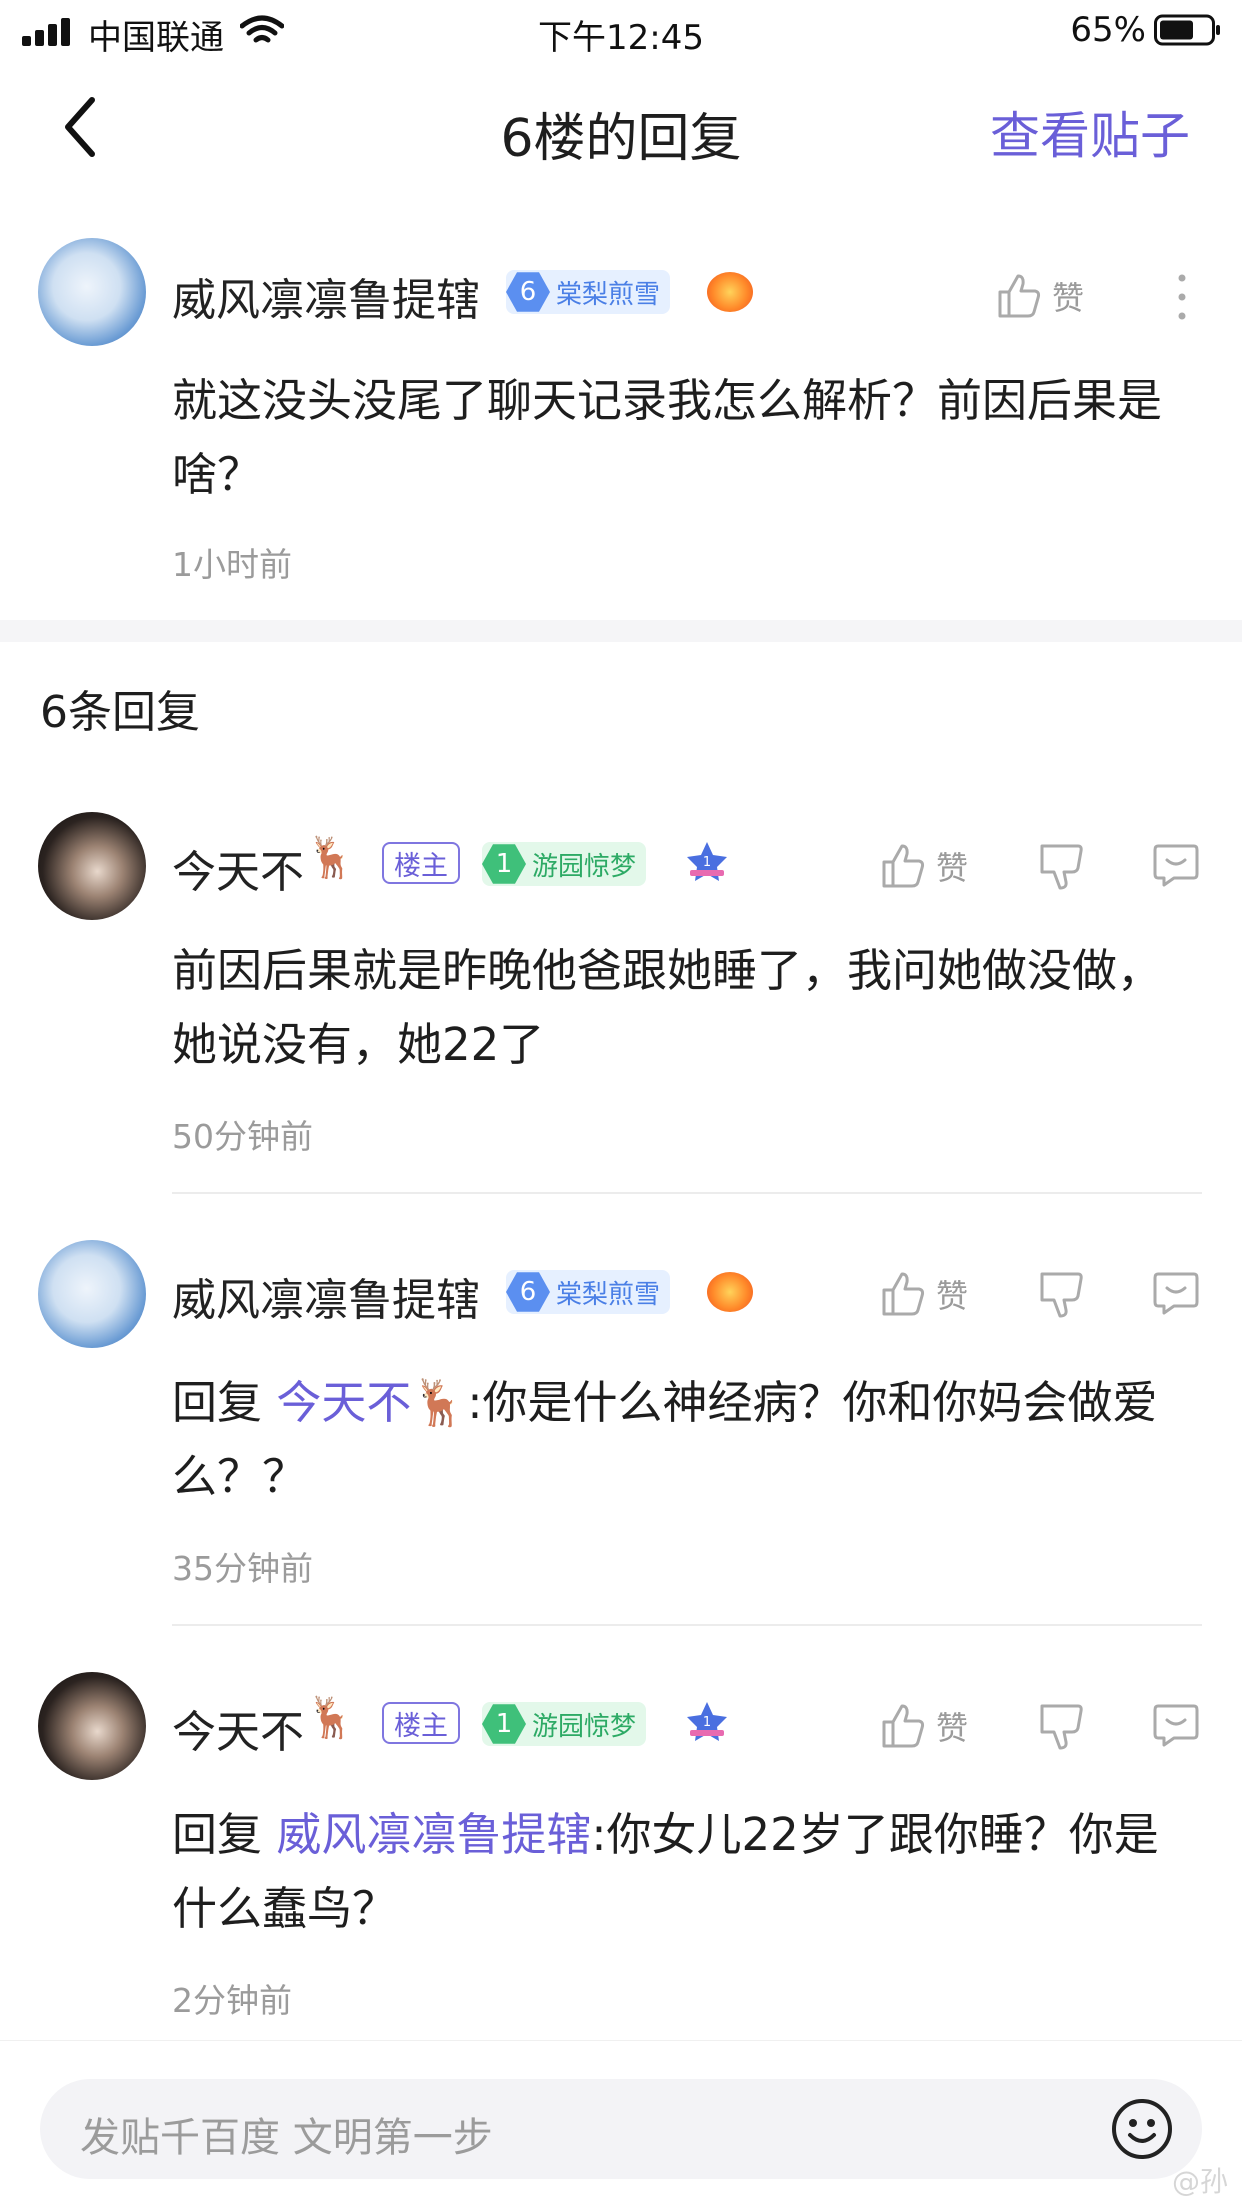  What do you see at coordinates (667, 1007) in the screenshot?
I see `reply-content: 前因后果就是昨晚他爸跟她睡了，我问她做没做，她说没有，她22了` at bounding box center [667, 1007].